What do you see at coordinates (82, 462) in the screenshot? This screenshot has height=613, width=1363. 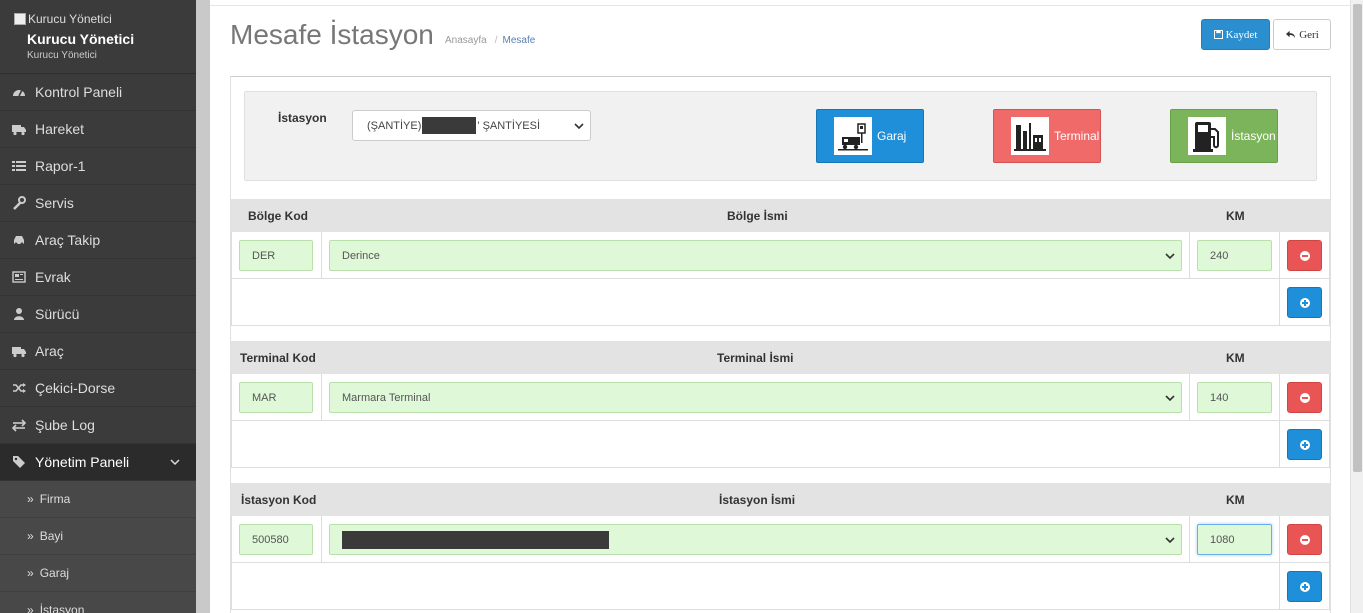 I see `sidebar-item-label: Yönetim Paneli` at bounding box center [82, 462].